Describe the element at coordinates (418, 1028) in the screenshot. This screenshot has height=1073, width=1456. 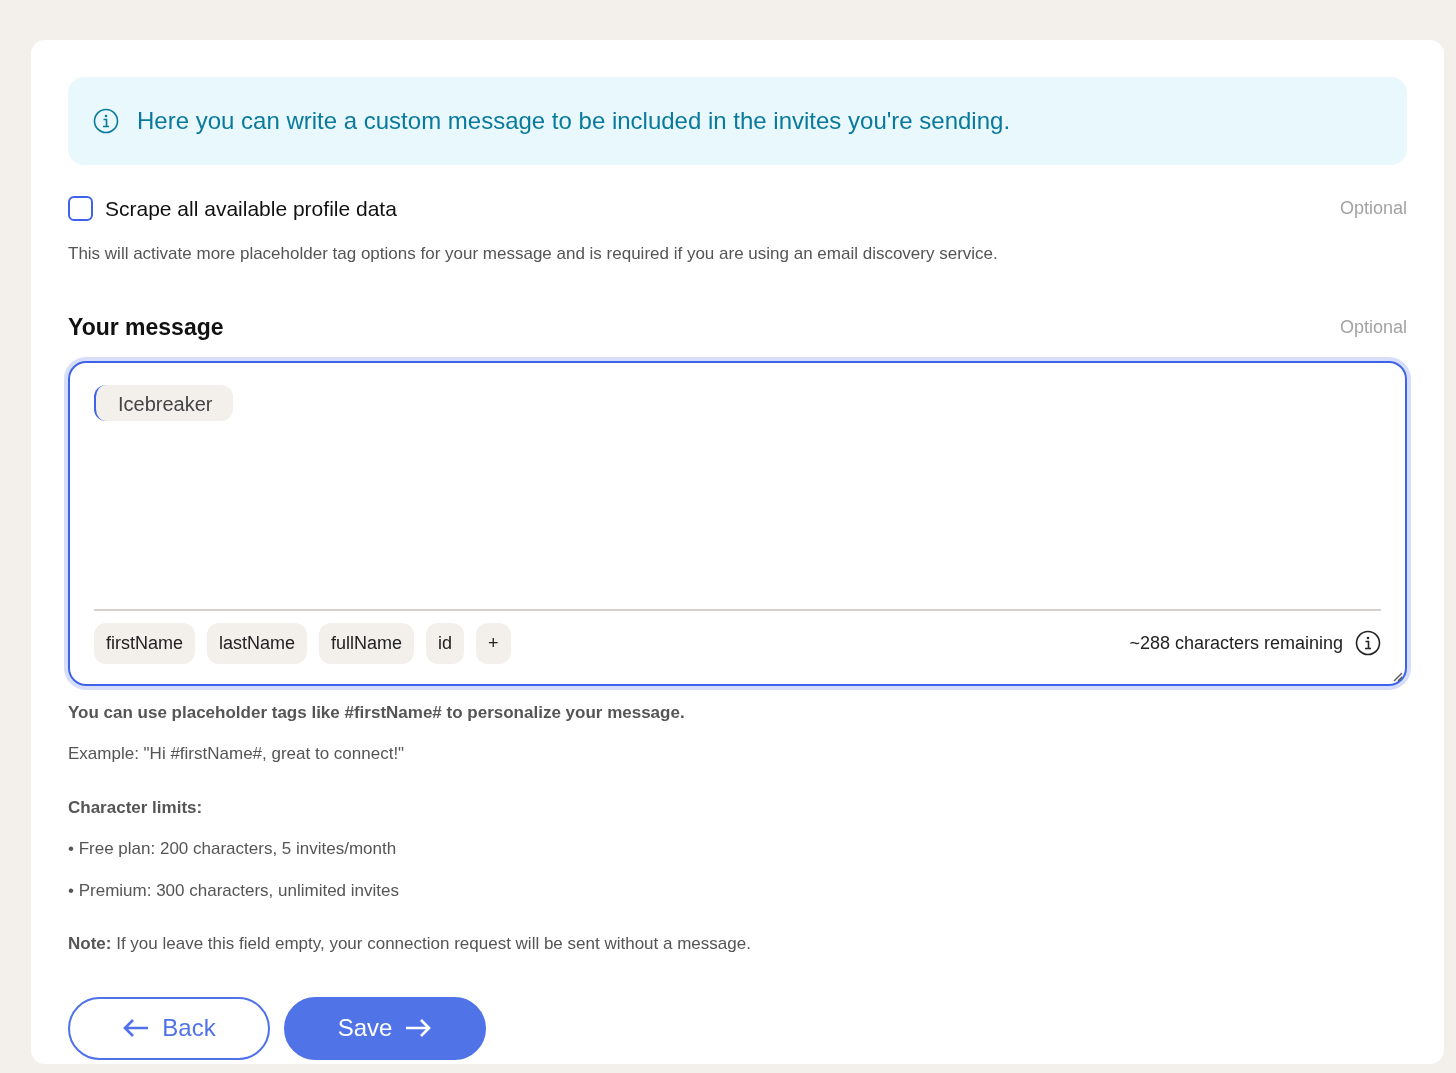
I see `right-arrow-icon` at that location.